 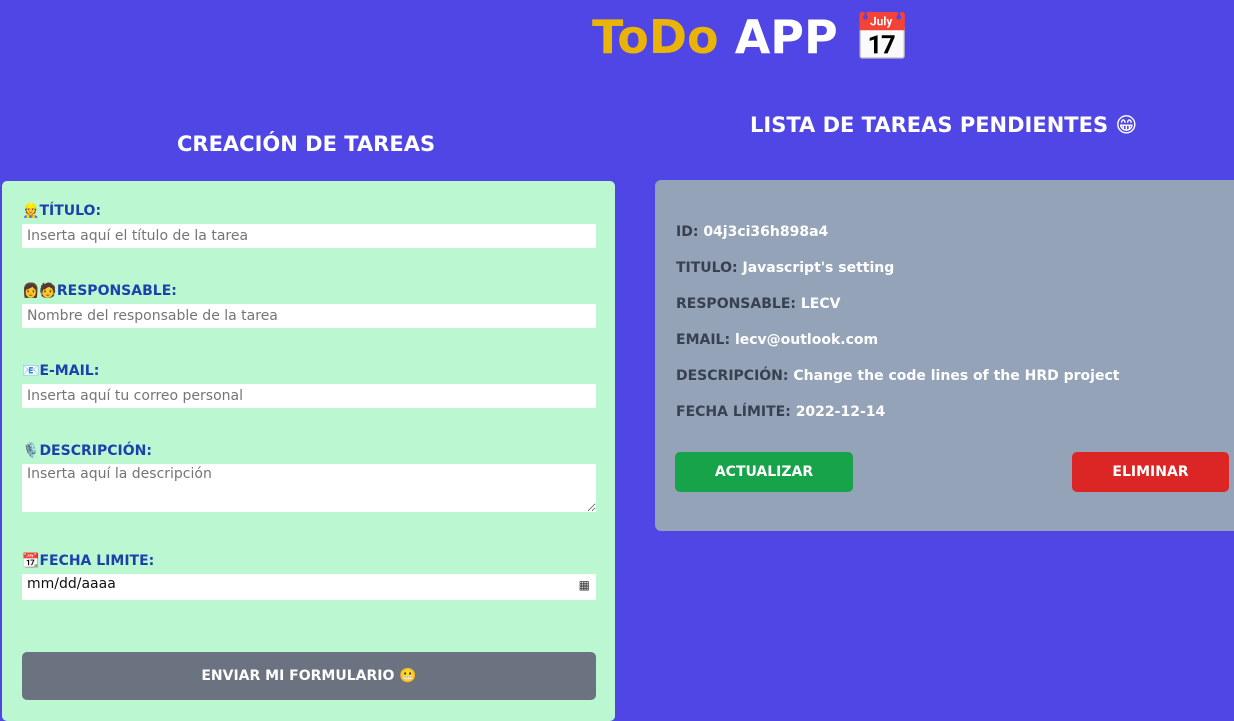 I want to click on email-icon: 📧, so click(x=31, y=371).